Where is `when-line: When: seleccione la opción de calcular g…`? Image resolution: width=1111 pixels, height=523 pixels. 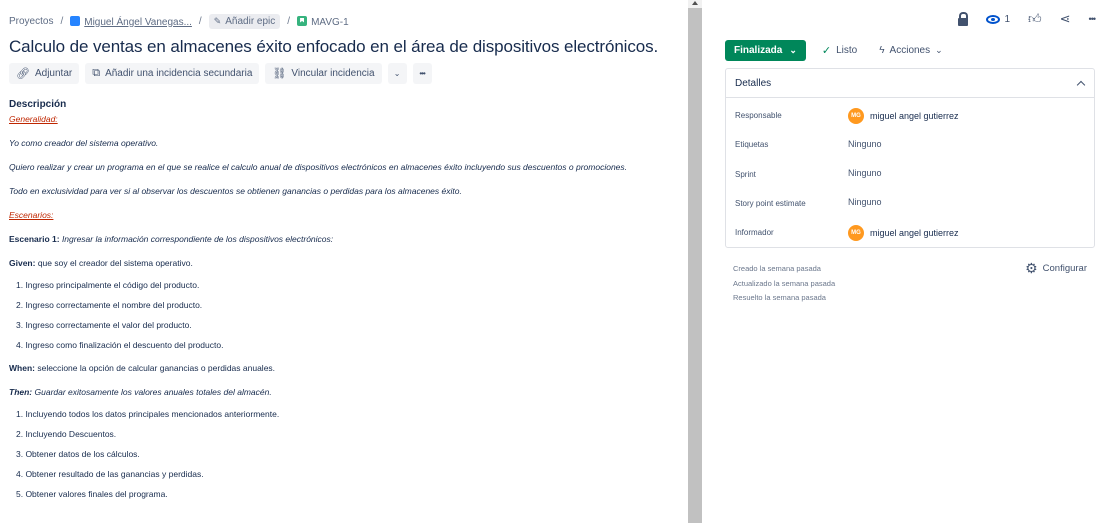 when-line: When: seleccione la opción de calcular g… is located at coordinates (344, 368).